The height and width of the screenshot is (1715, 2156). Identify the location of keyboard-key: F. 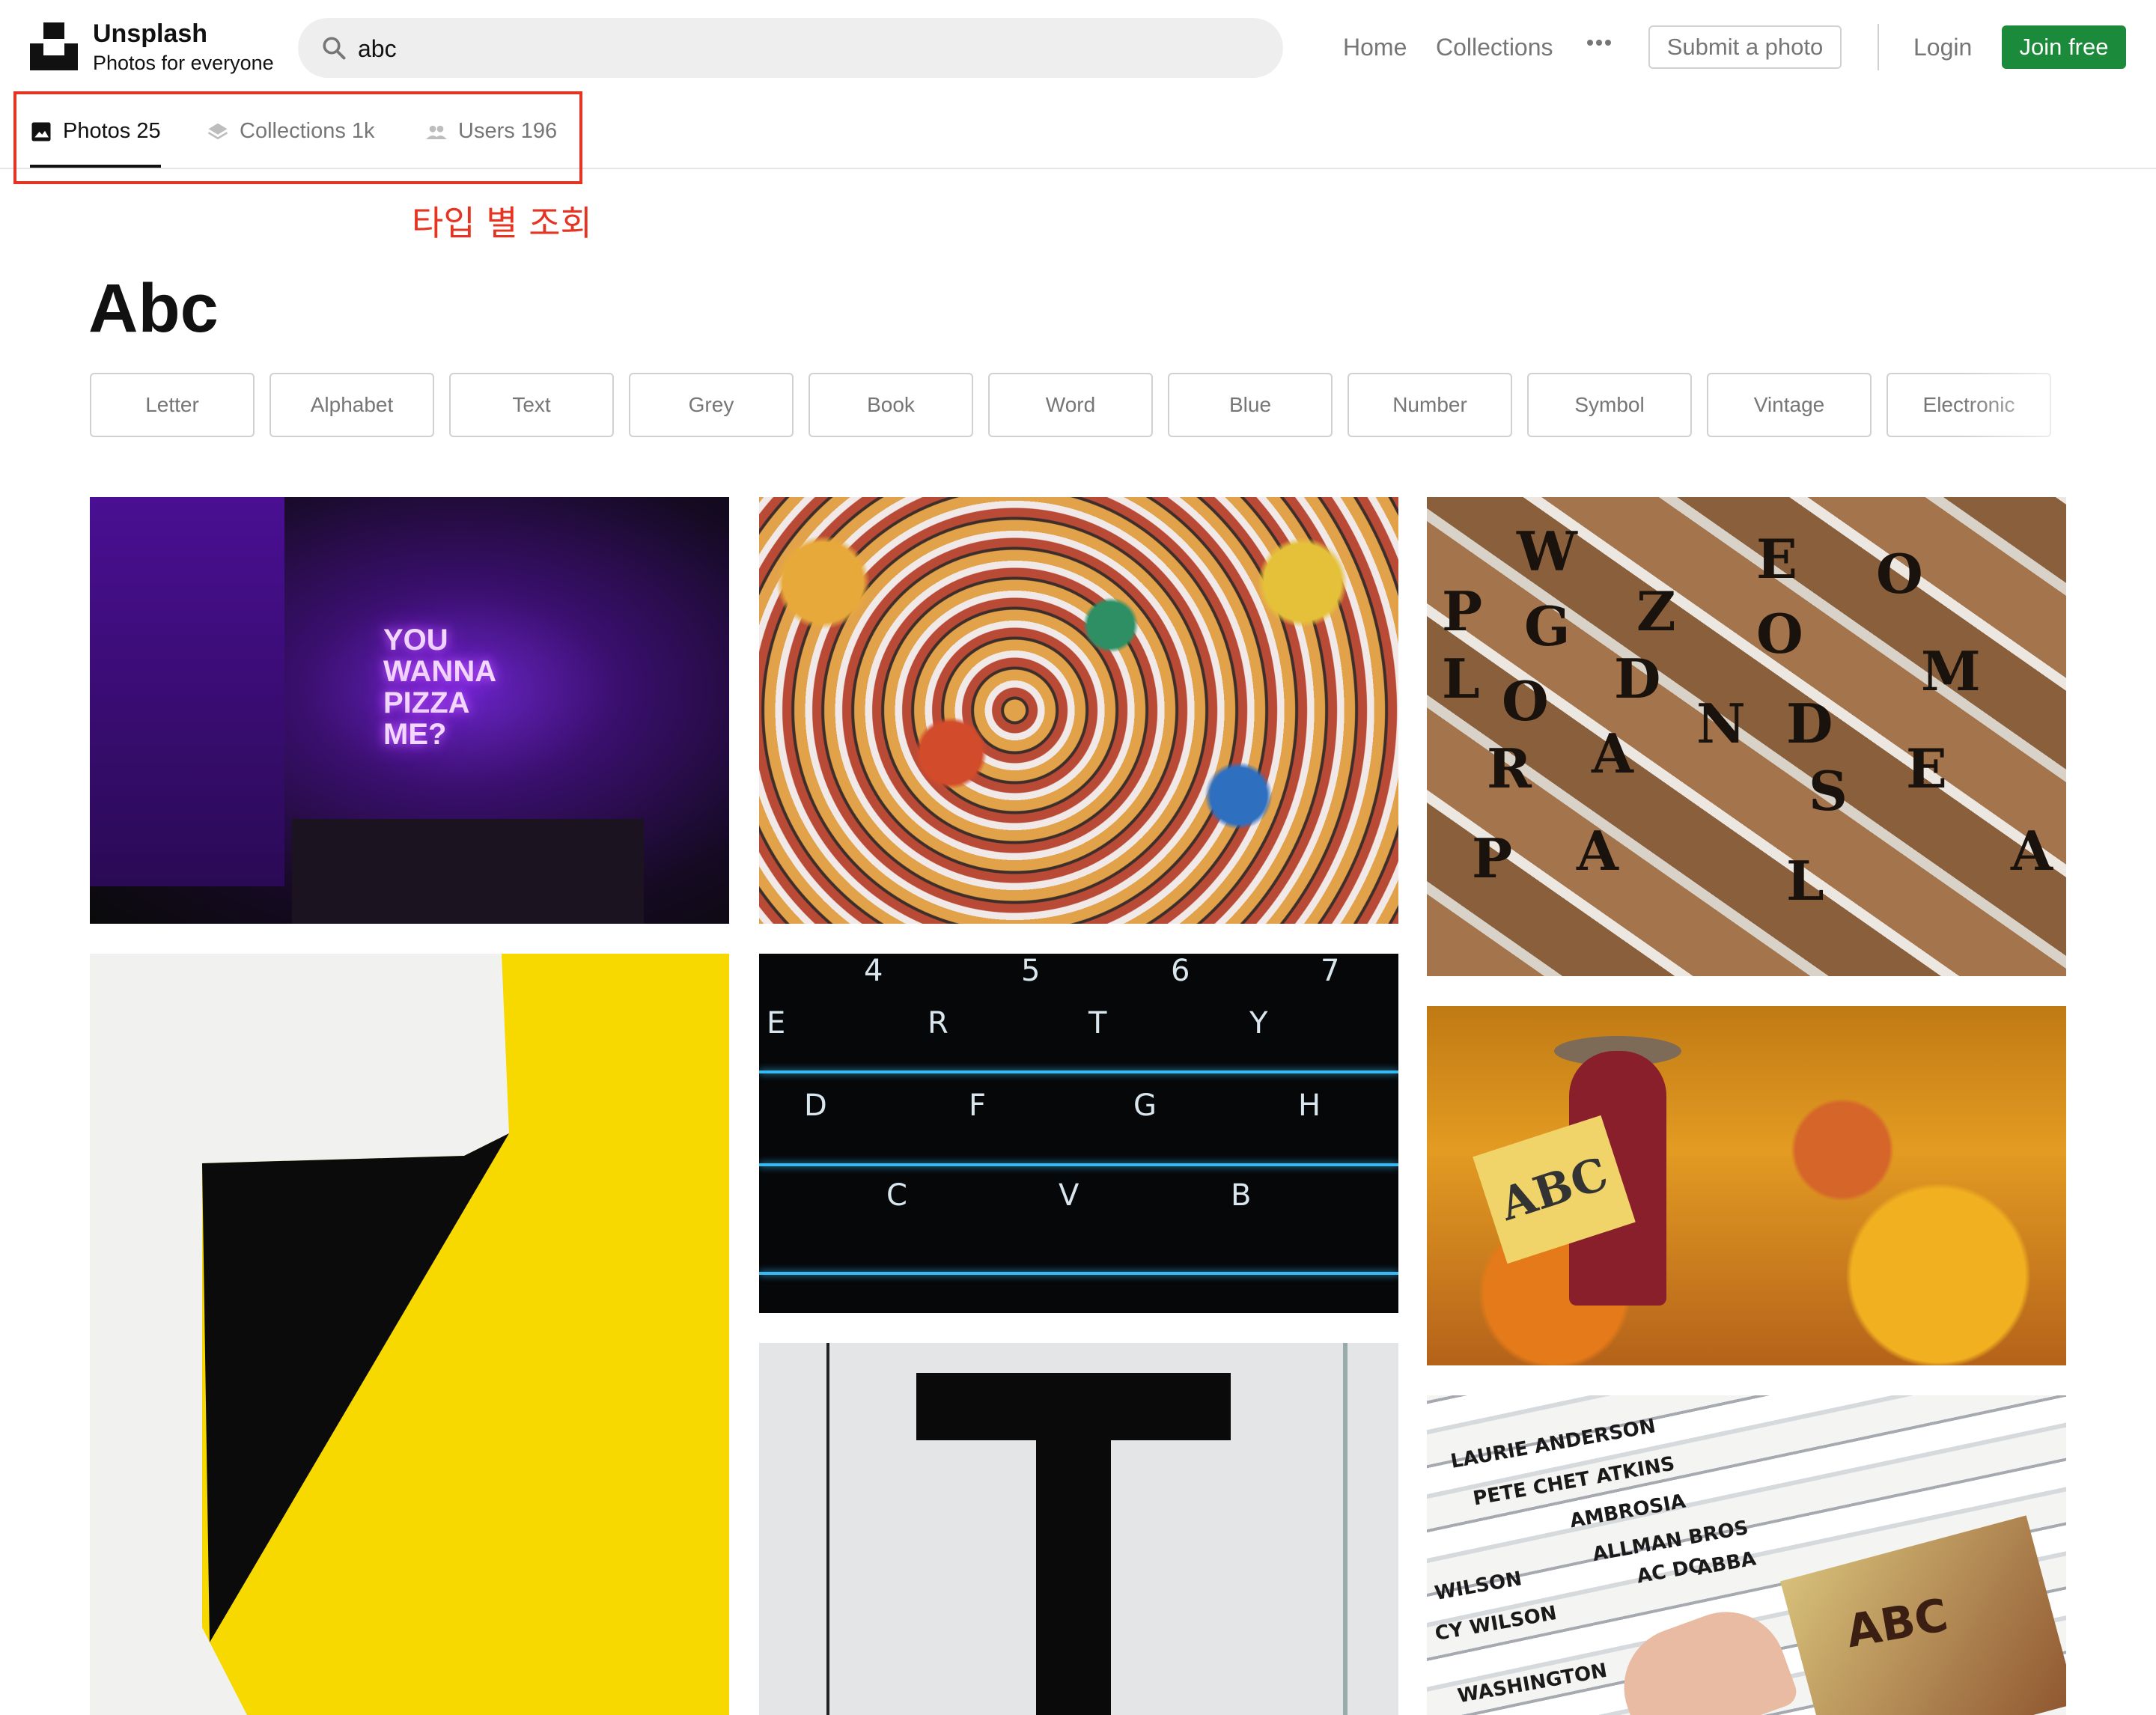
(978, 1105).